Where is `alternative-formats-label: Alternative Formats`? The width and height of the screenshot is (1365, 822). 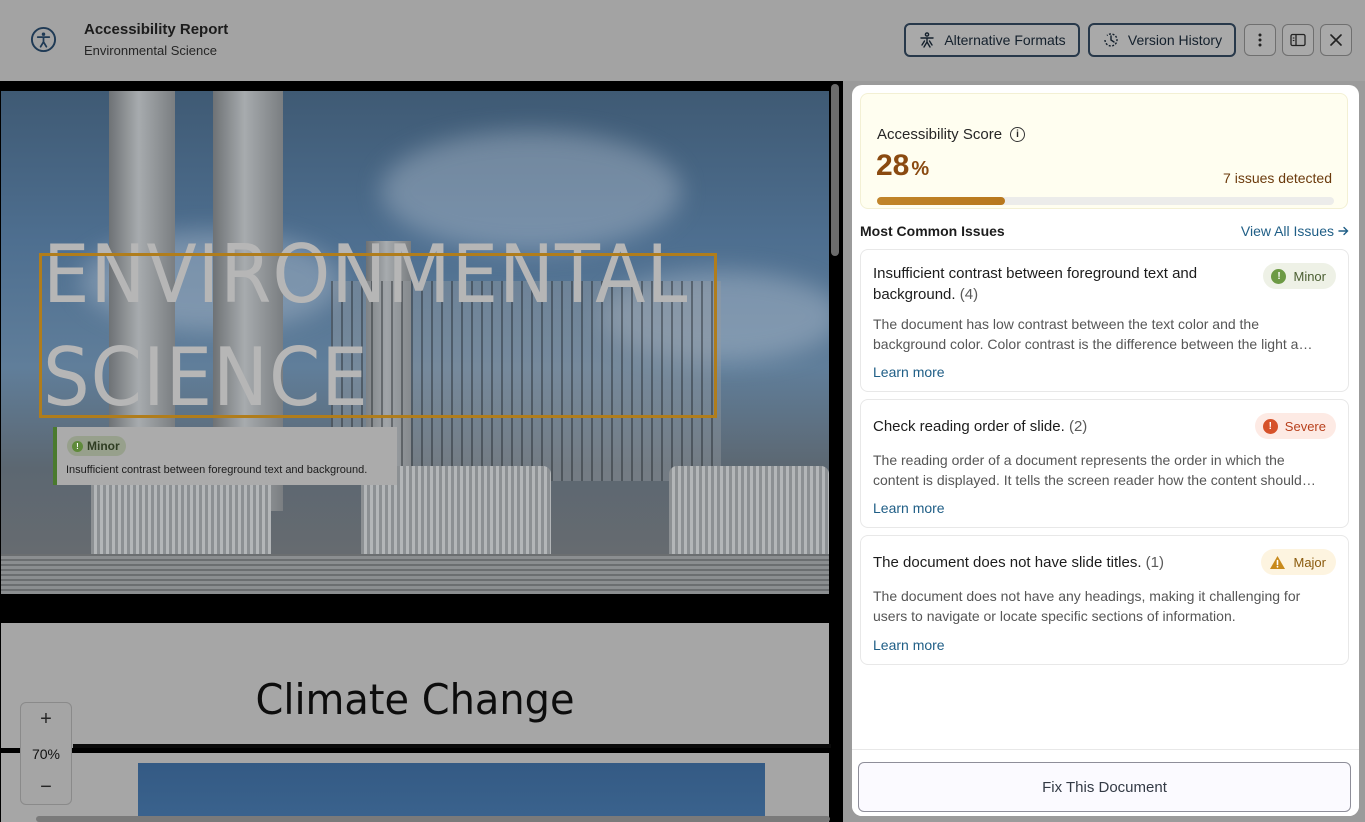
alternative-formats-label: Alternative Formats is located at coordinates (1005, 40).